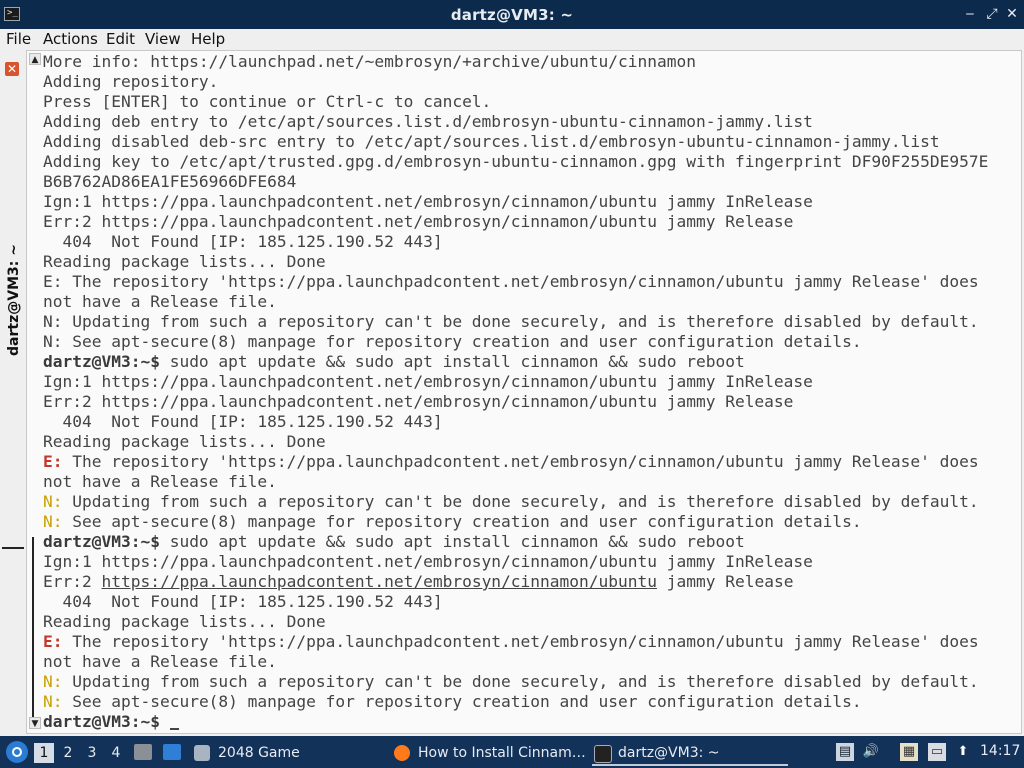 The width and height of the screenshot is (1024, 768). I want to click on text-cursor, so click(174, 722).